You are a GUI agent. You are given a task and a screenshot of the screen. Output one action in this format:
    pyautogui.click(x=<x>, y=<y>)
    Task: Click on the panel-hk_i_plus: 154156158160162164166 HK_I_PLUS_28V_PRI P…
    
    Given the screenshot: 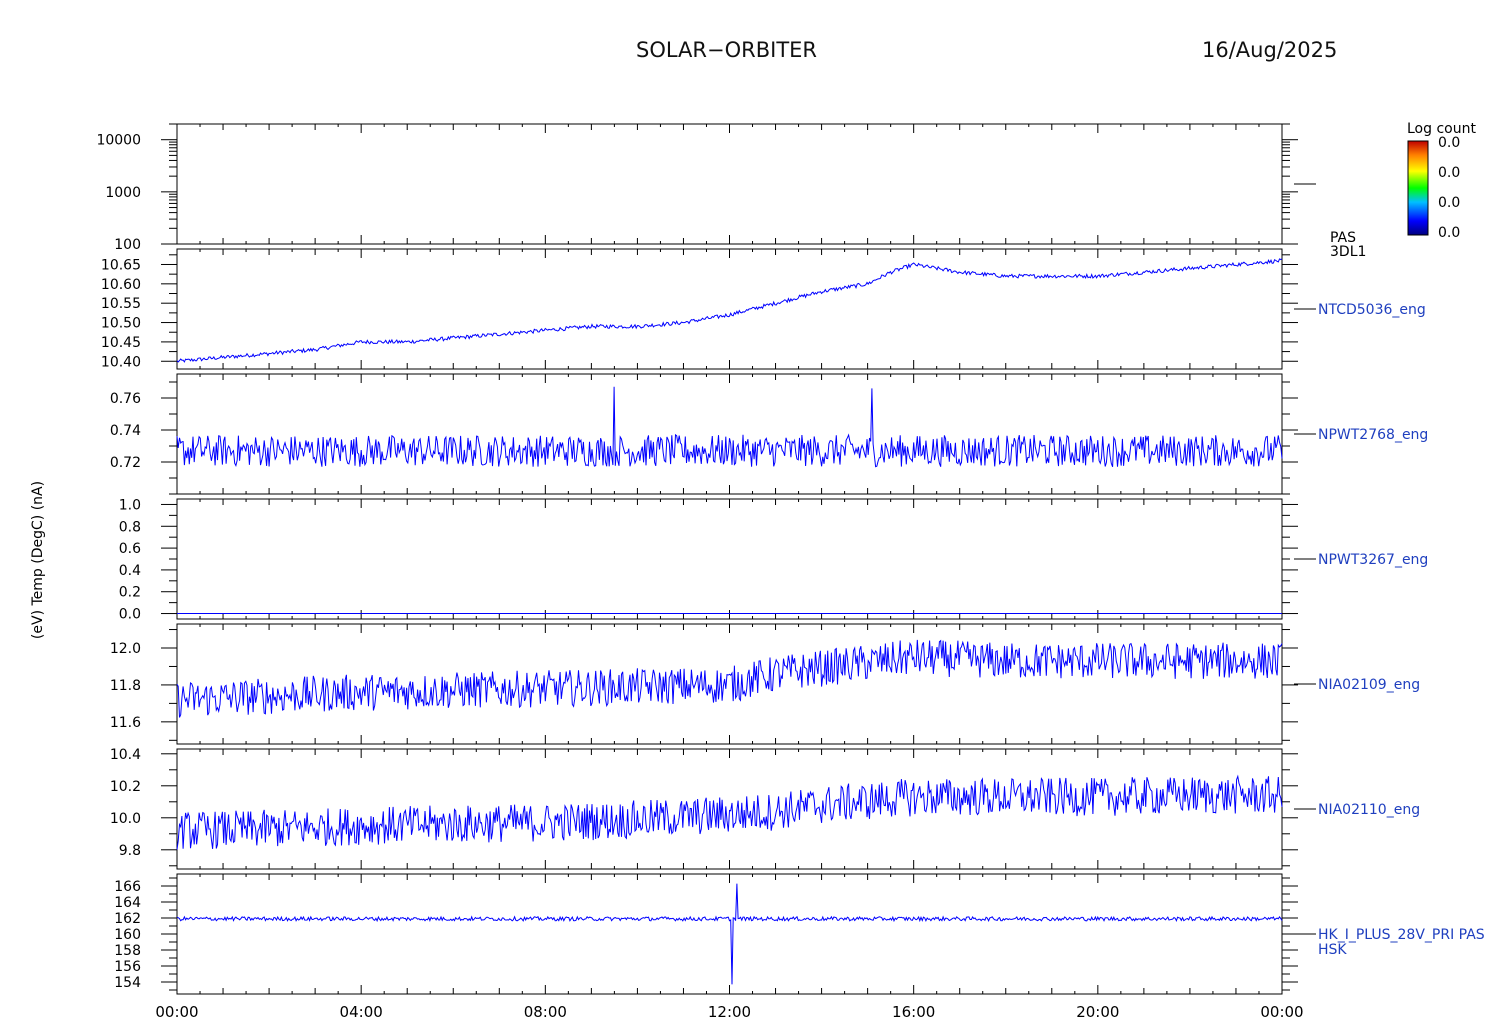 What is the action you would take?
    pyautogui.click(x=799, y=934)
    